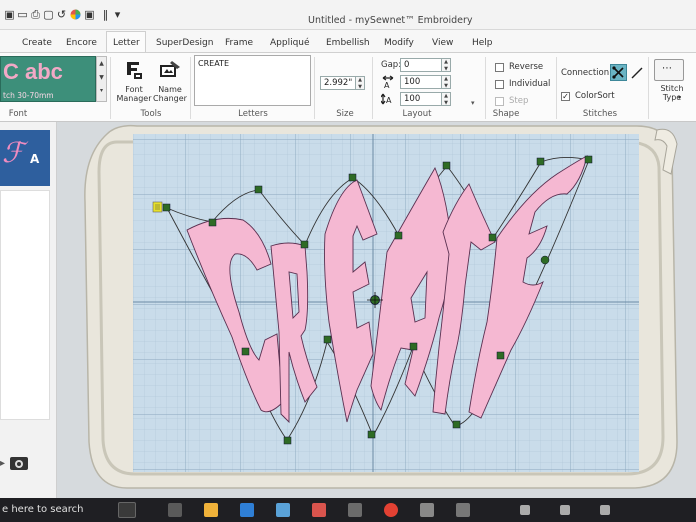  What do you see at coordinates (18, 114) in the screenshot?
I see `font-group-label: Font` at bounding box center [18, 114].